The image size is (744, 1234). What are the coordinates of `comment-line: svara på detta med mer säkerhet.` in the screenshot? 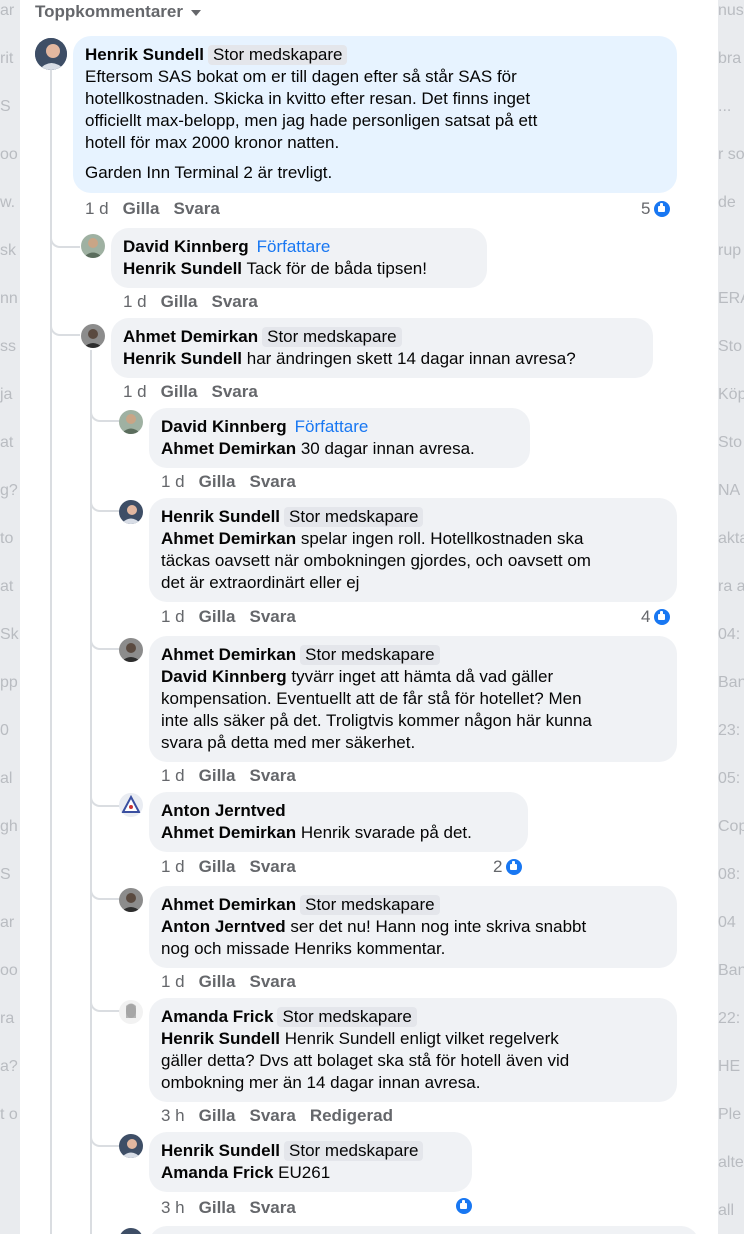 It's located at (288, 742).